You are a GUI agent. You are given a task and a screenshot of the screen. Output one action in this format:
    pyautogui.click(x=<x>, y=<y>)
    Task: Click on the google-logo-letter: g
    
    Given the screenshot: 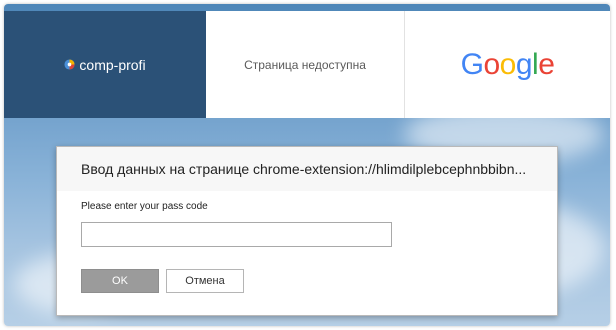 What is the action you would take?
    pyautogui.click(x=524, y=64)
    